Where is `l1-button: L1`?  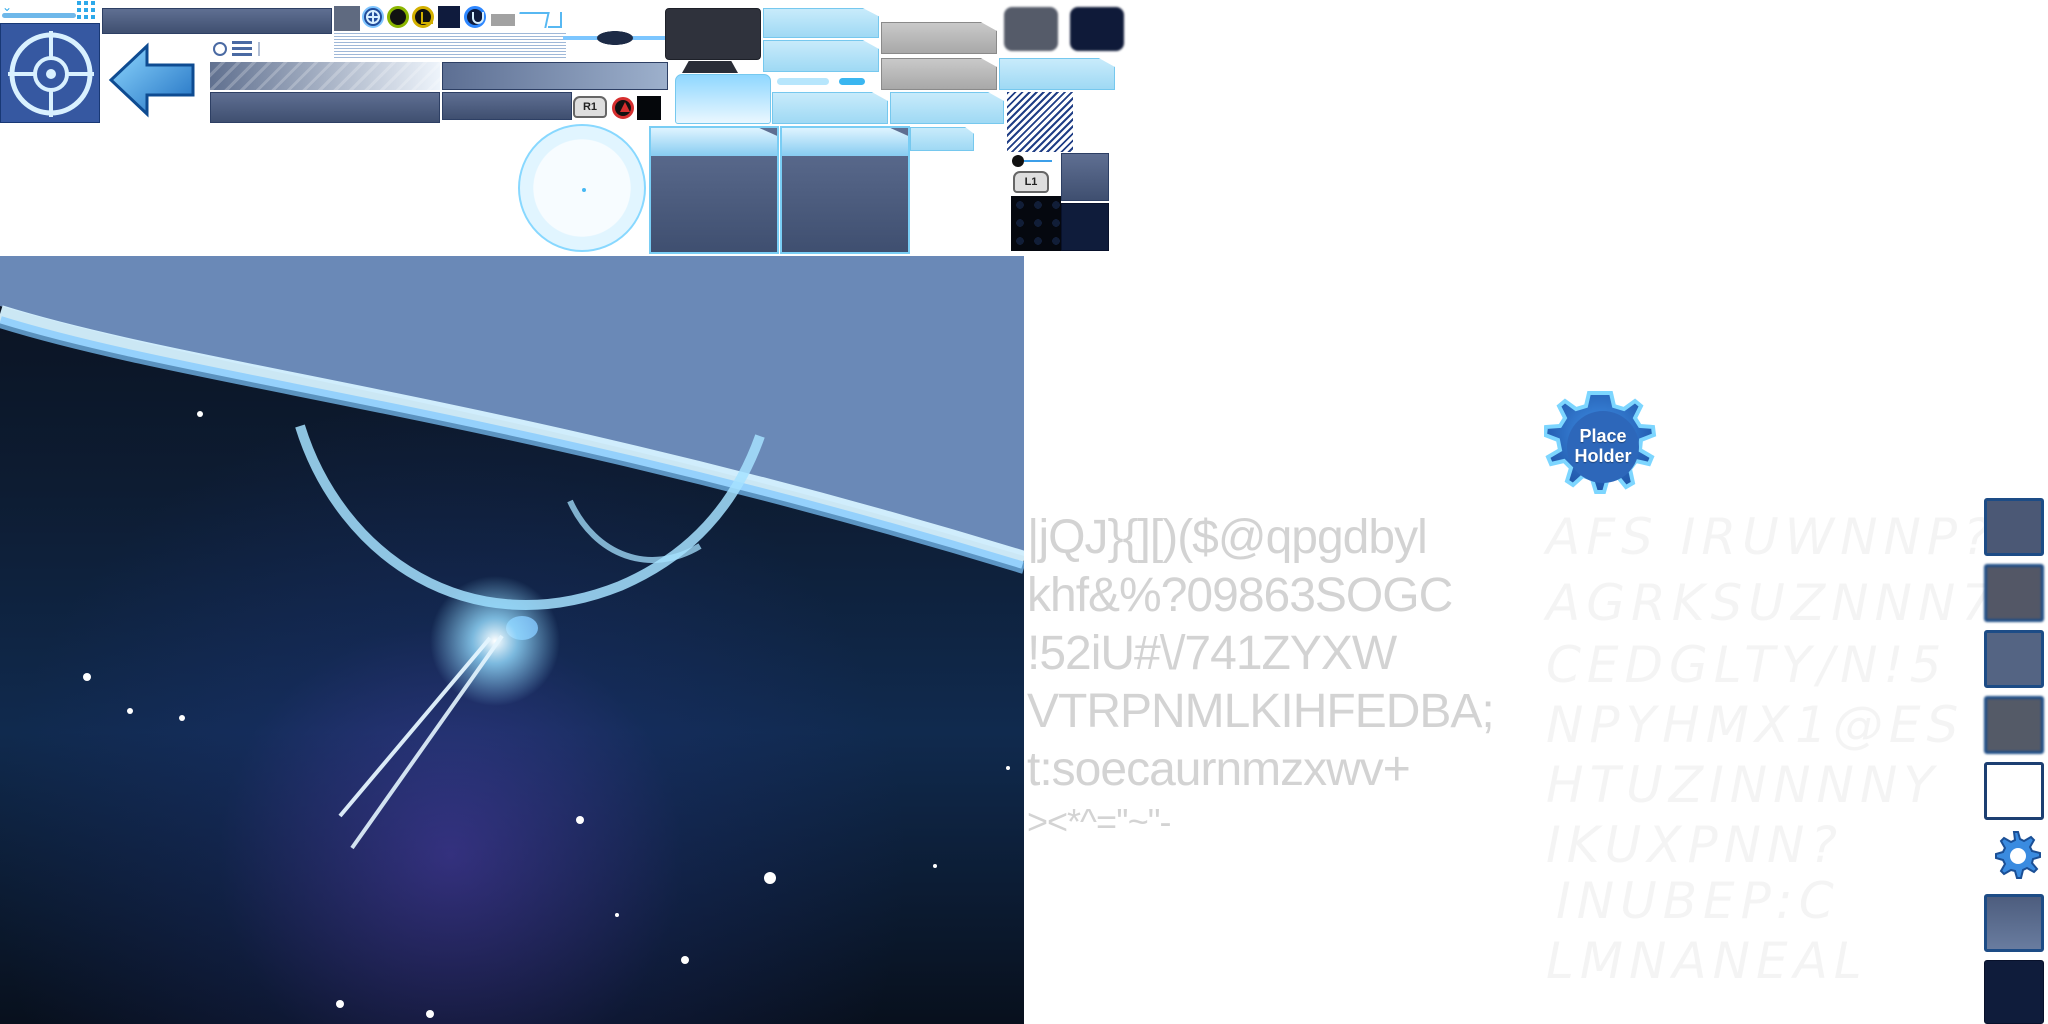
l1-button: L1 is located at coordinates (1031, 182).